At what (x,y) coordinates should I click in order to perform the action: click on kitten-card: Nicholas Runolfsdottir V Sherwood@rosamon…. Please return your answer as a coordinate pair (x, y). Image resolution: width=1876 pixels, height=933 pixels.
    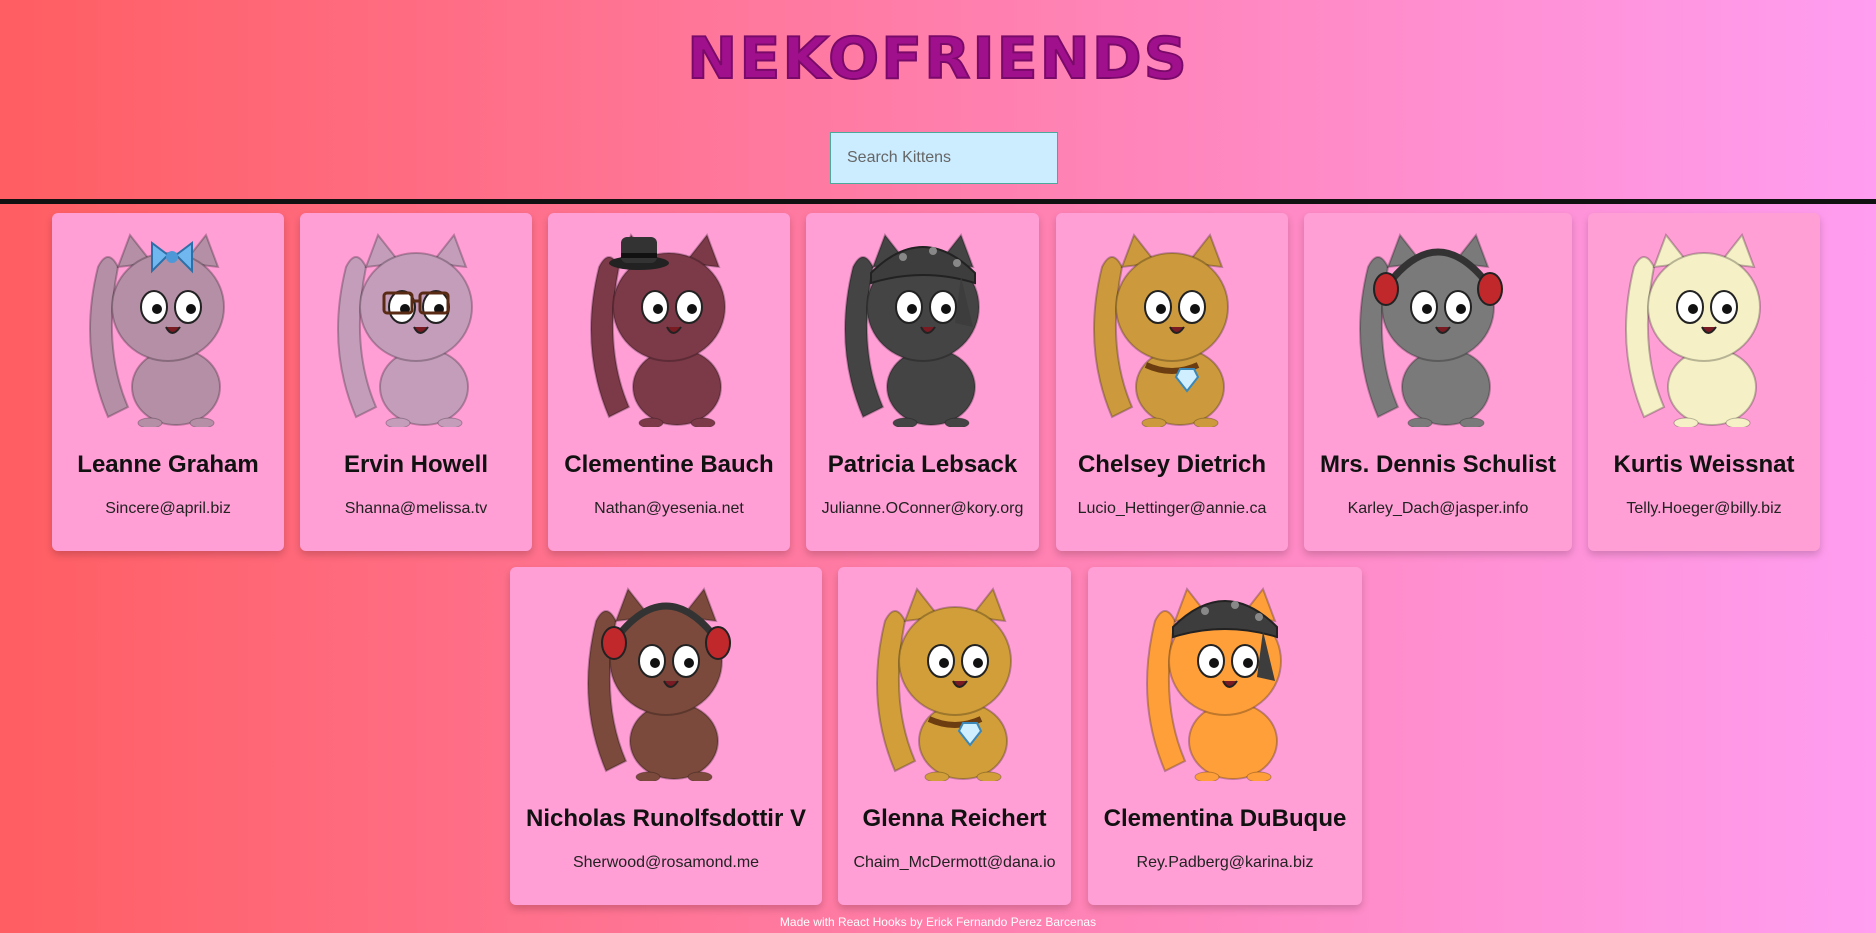
    Looking at the image, I should click on (666, 736).